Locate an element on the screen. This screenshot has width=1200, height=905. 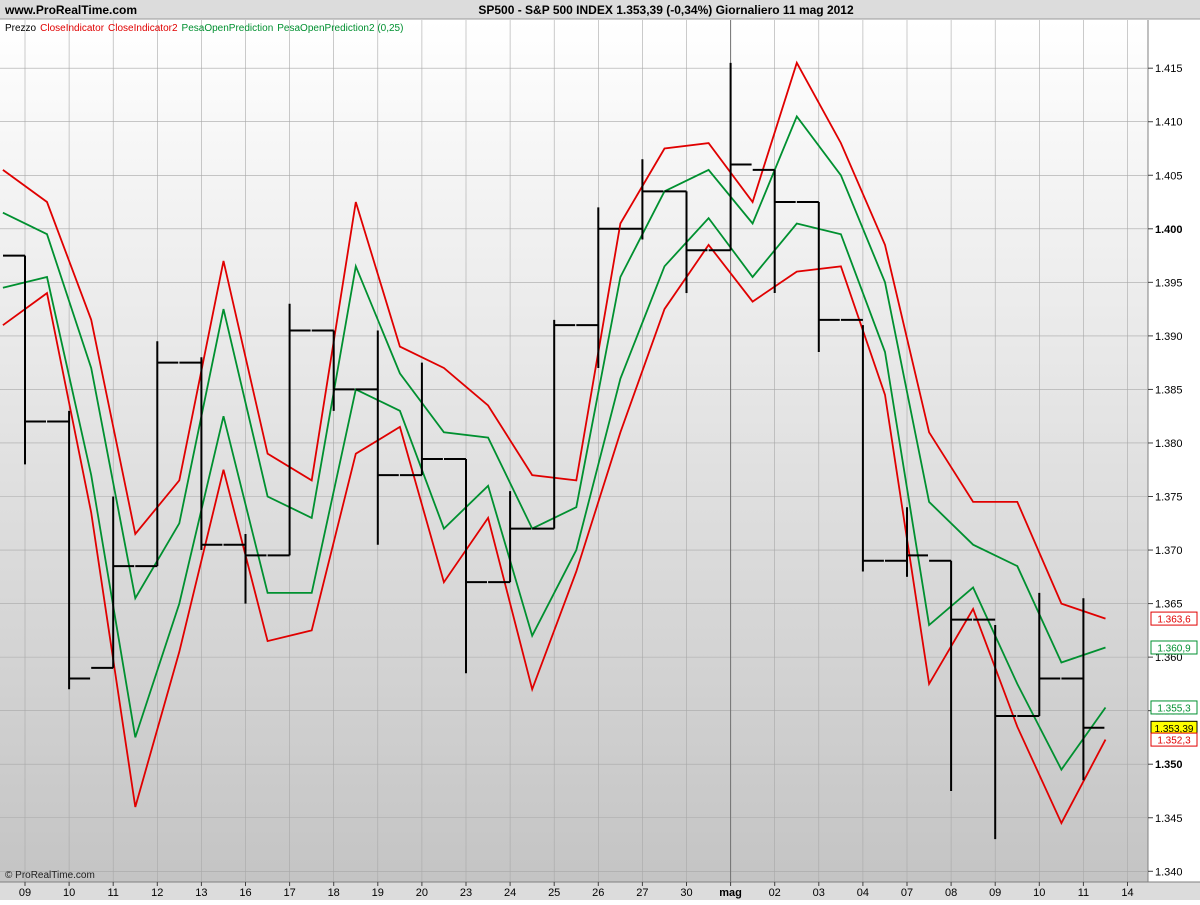
y-tick-label: 1.365 is located at coordinates (1169, 605).